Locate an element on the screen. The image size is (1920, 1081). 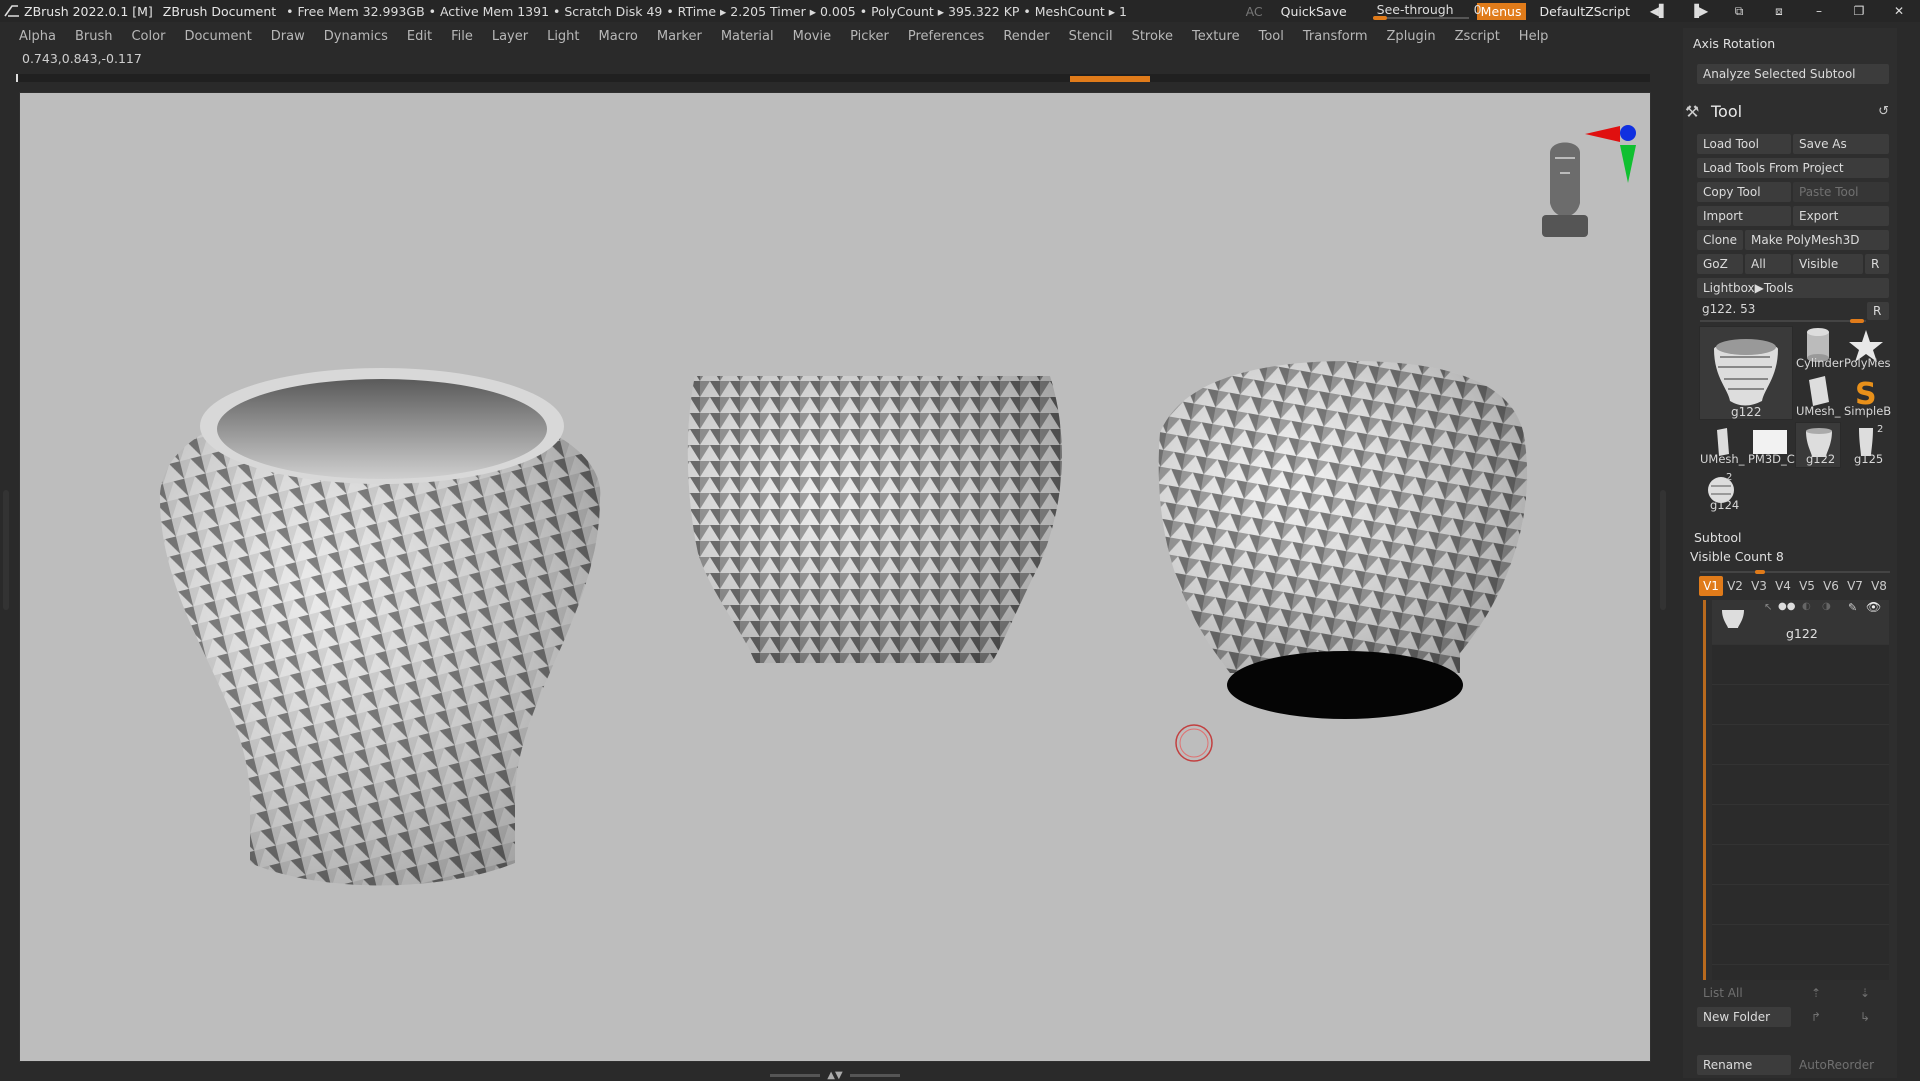
clone-button: Clone is located at coordinates (1720, 240).